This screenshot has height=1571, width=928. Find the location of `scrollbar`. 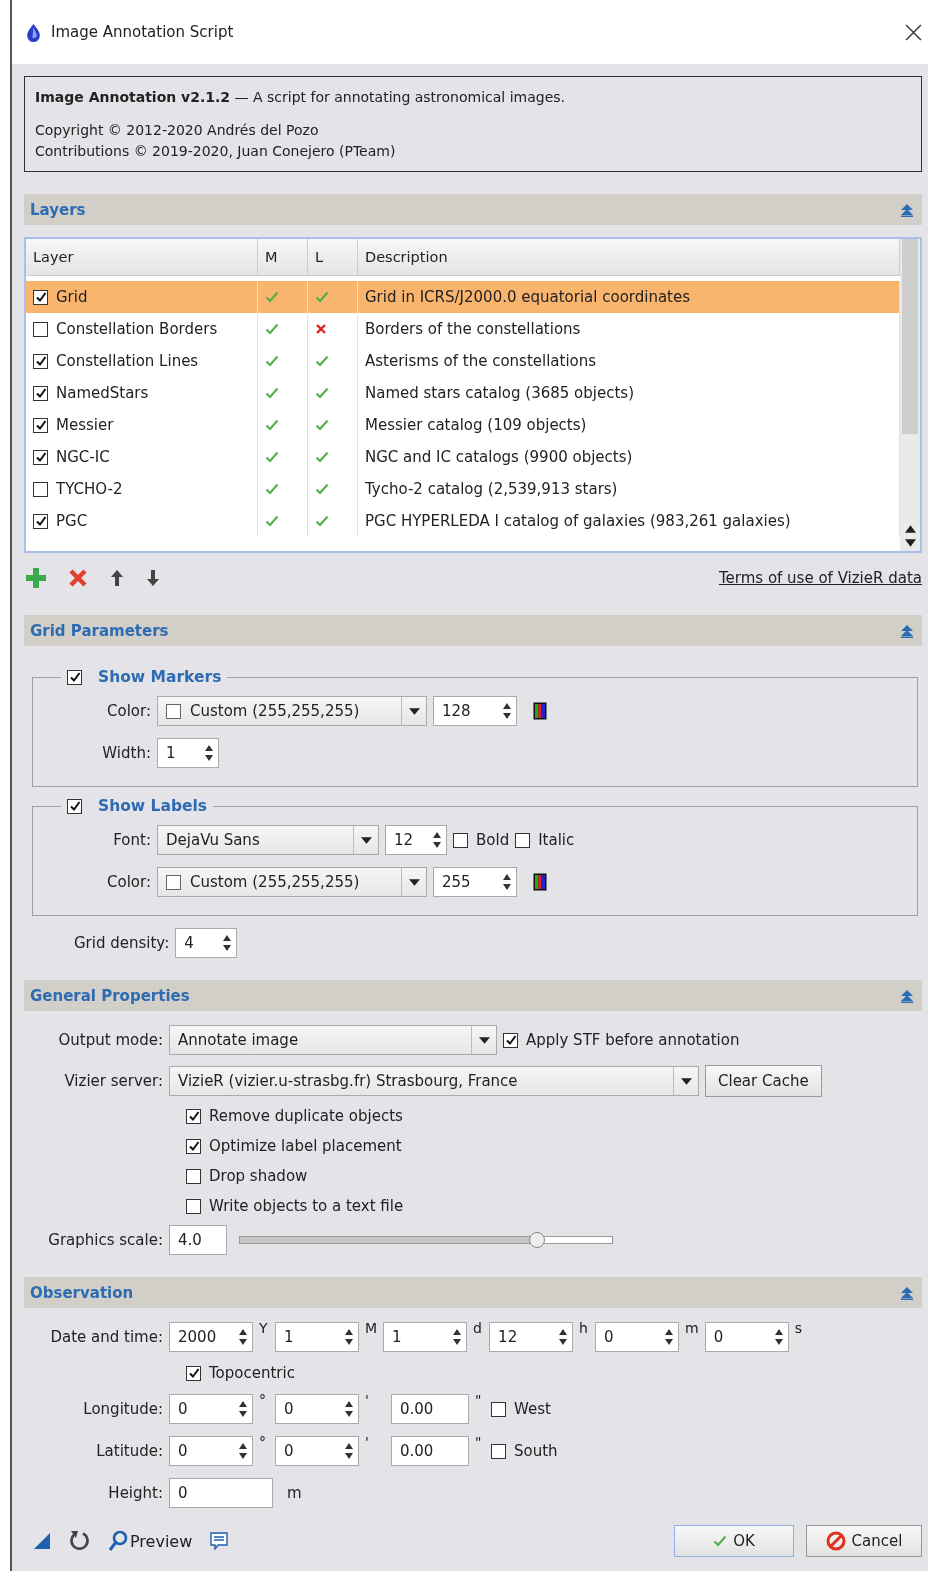

scrollbar is located at coordinates (910, 395).